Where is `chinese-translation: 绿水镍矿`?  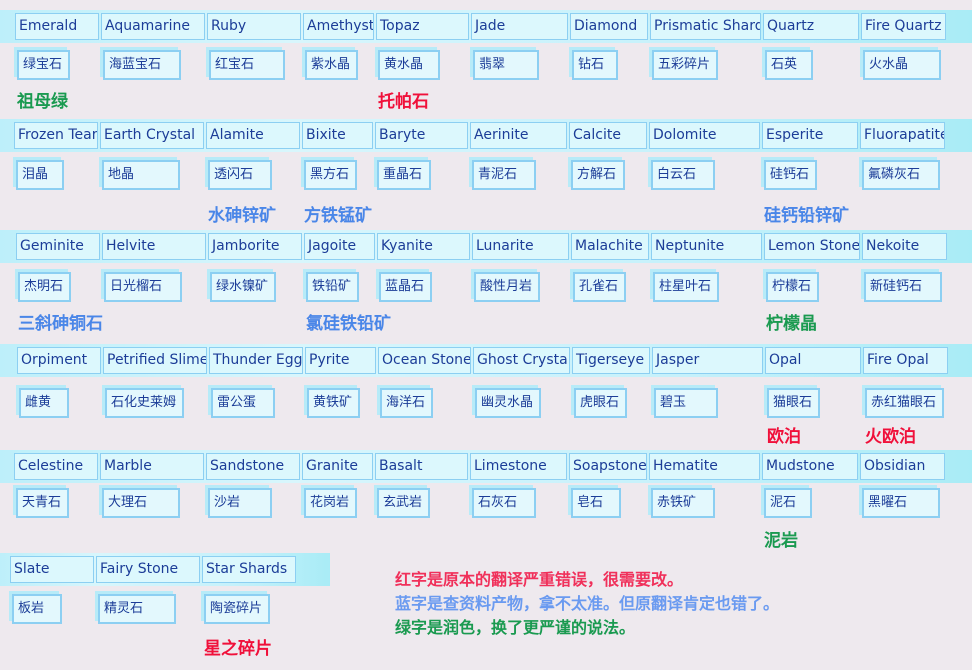 chinese-translation: 绿水镍矿 is located at coordinates (243, 287).